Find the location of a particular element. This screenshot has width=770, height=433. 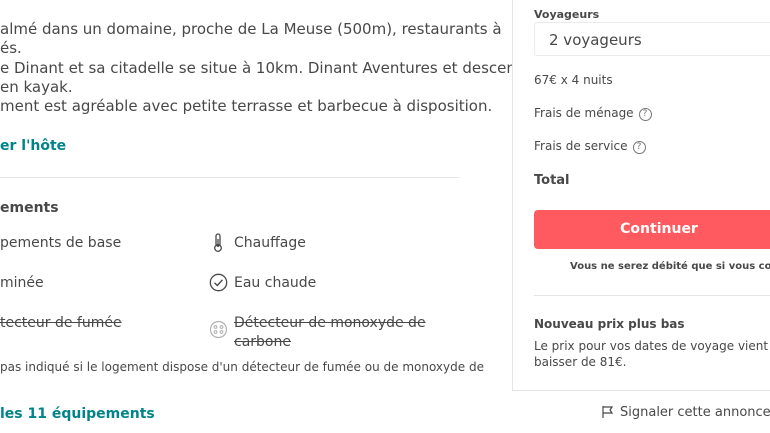

amenity-co-detector-unavailable: Détecteur de monoxyde de is located at coordinates (330, 323).